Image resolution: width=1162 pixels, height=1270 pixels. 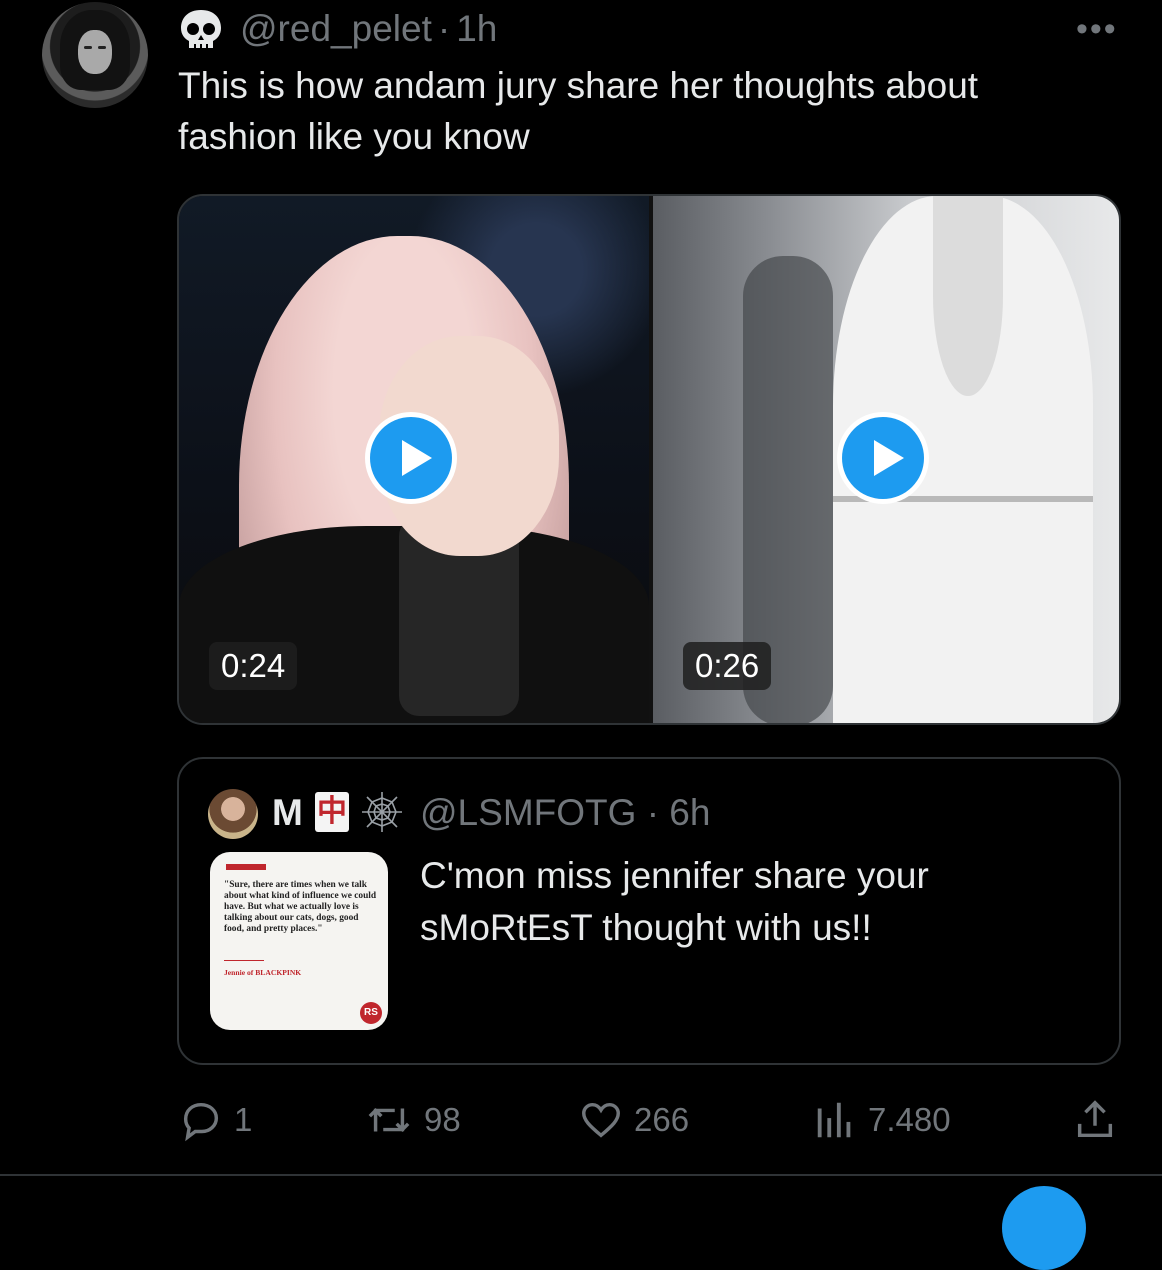 What do you see at coordinates (412, 1120) in the screenshot?
I see `repost-button: 98` at bounding box center [412, 1120].